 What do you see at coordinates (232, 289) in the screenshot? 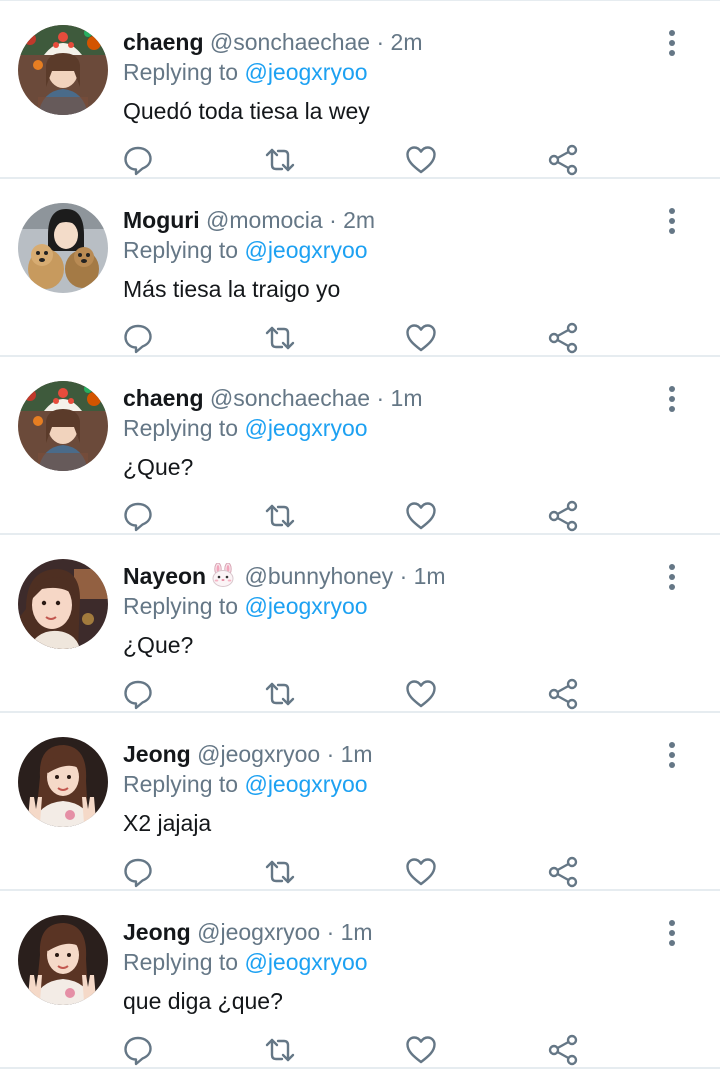
I see `tweet-text: Más tiesa la traigo yo` at bounding box center [232, 289].